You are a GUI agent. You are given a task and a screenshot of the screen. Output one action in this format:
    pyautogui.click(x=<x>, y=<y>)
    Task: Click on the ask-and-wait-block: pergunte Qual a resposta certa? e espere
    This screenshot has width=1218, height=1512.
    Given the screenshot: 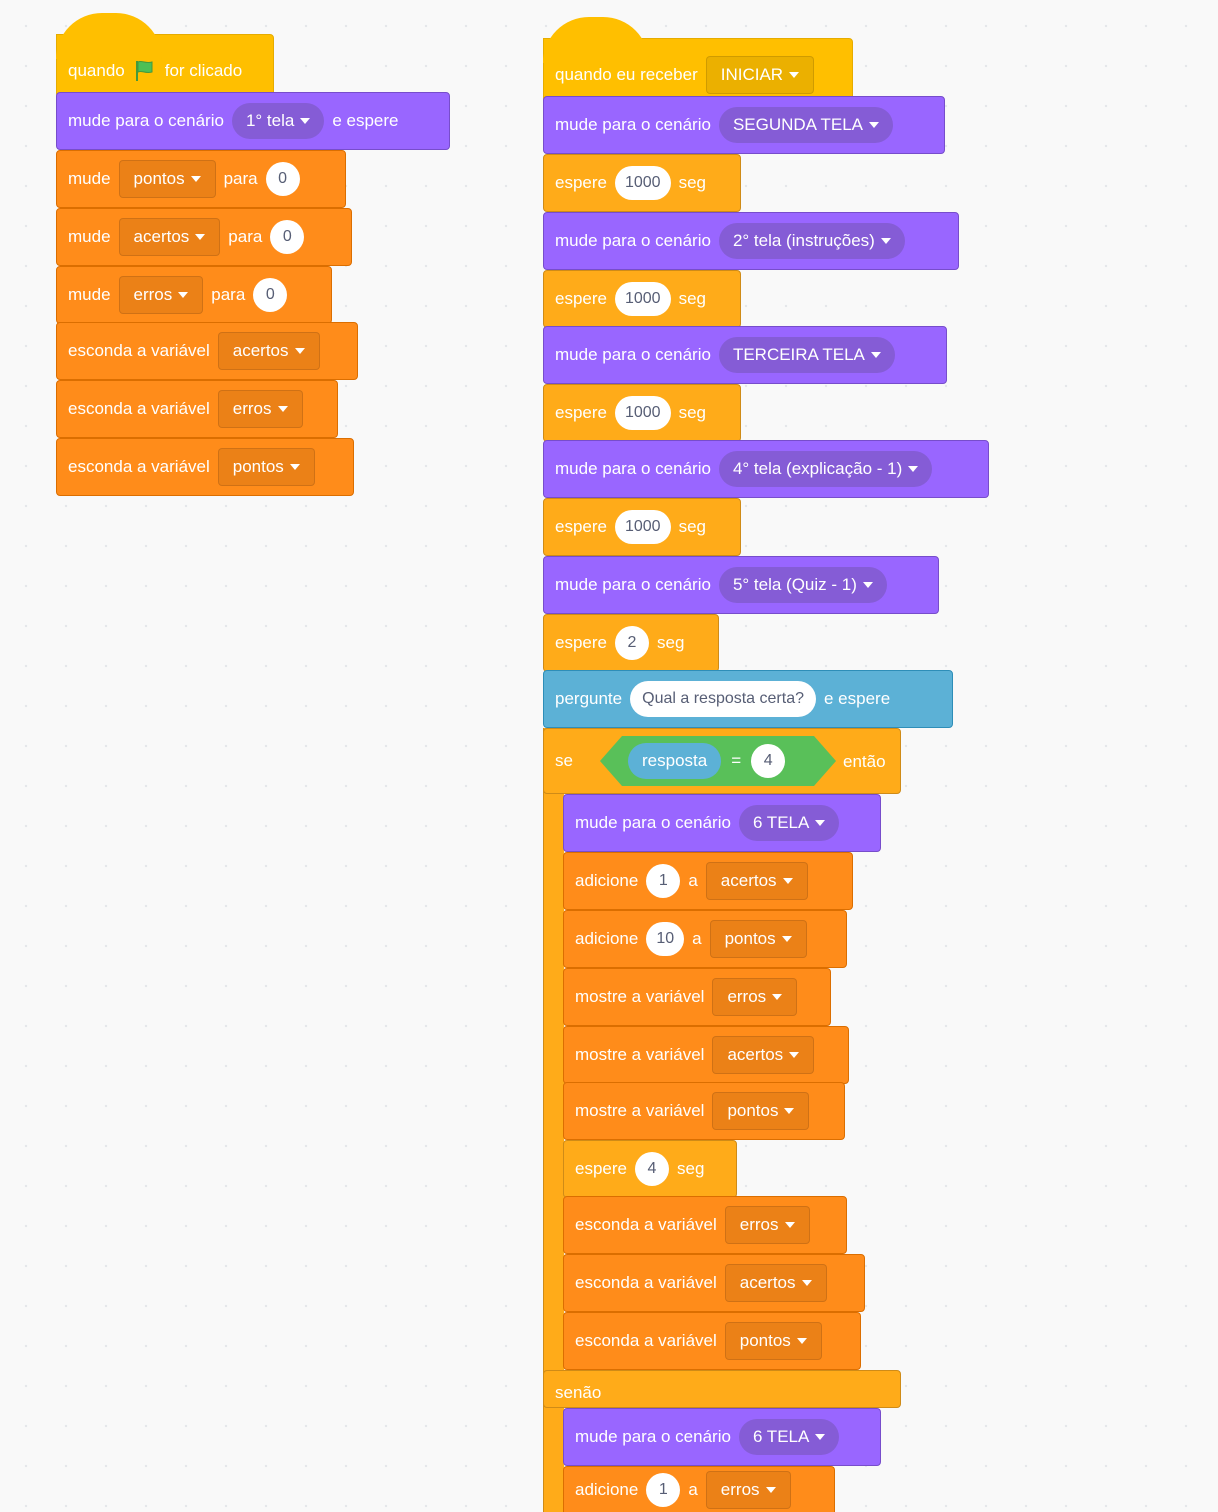 What is the action you would take?
    pyautogui.click(x=748, y=699)
    